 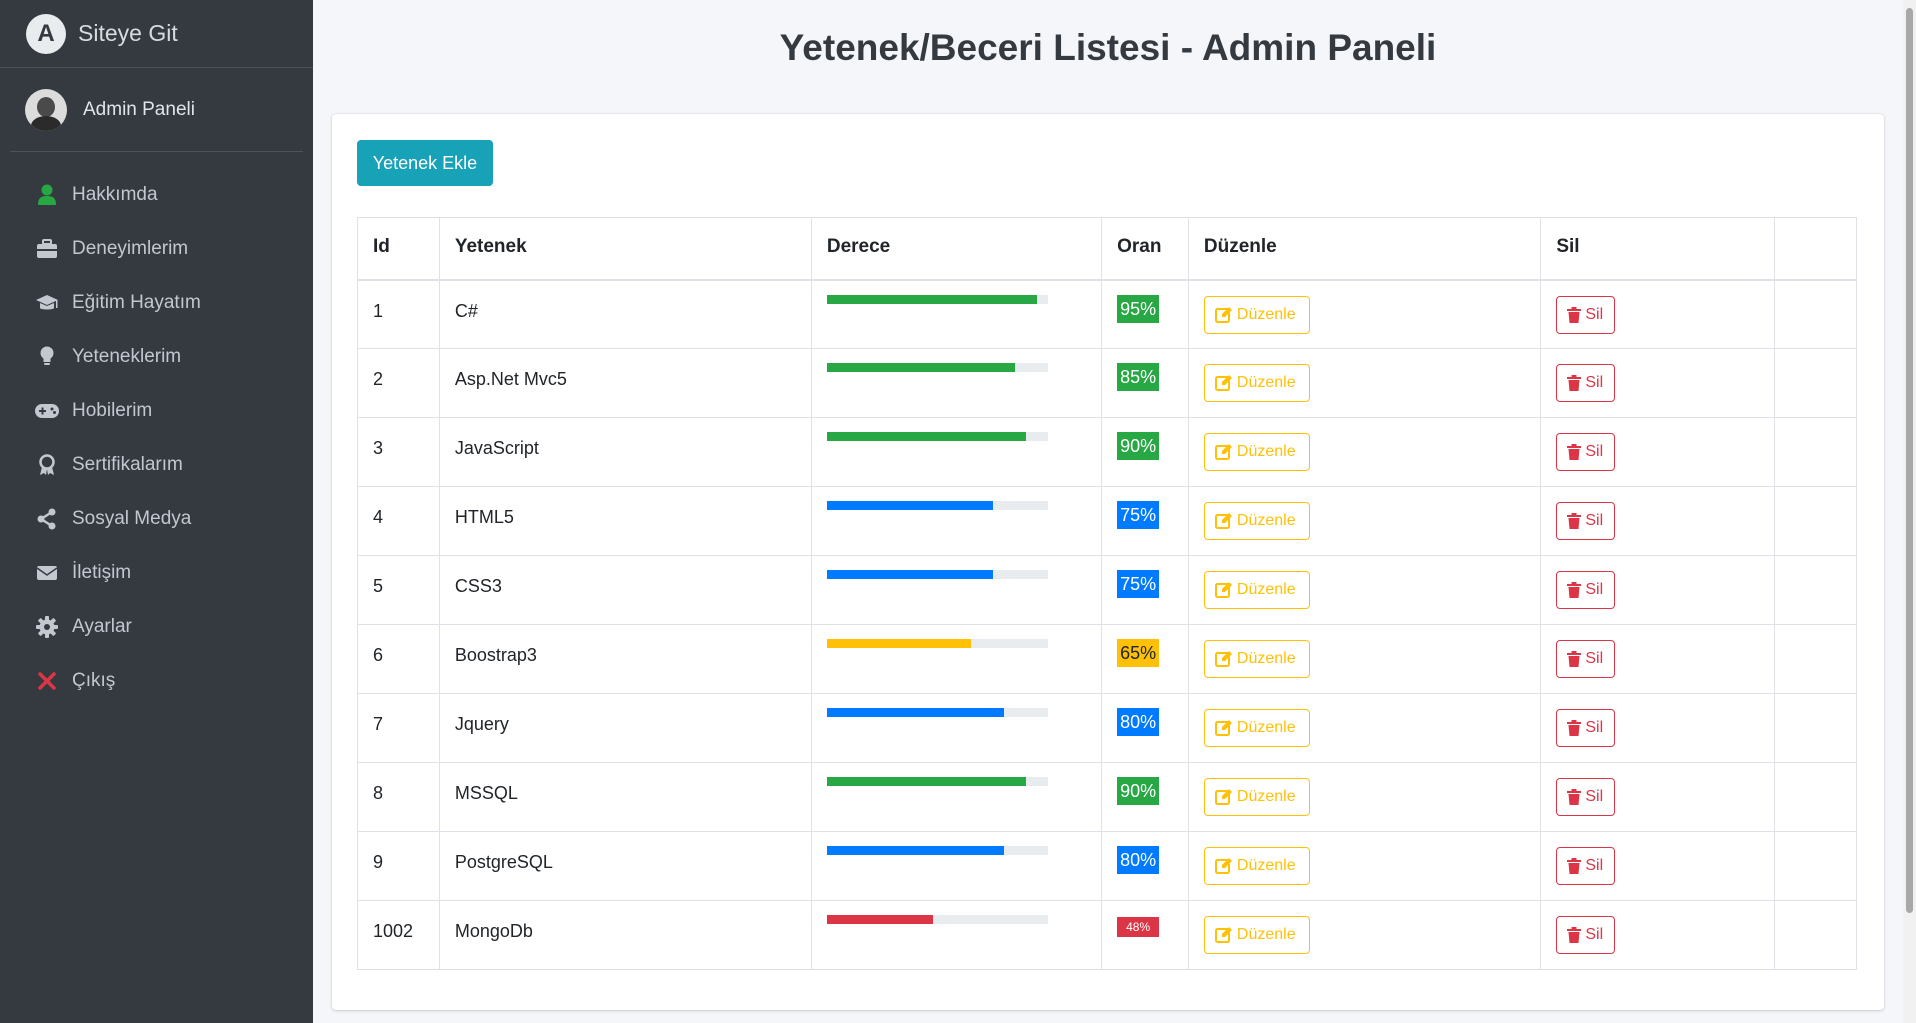 I want to click on sidebar-item-label: Çıkış, so click(x=94, y=680).